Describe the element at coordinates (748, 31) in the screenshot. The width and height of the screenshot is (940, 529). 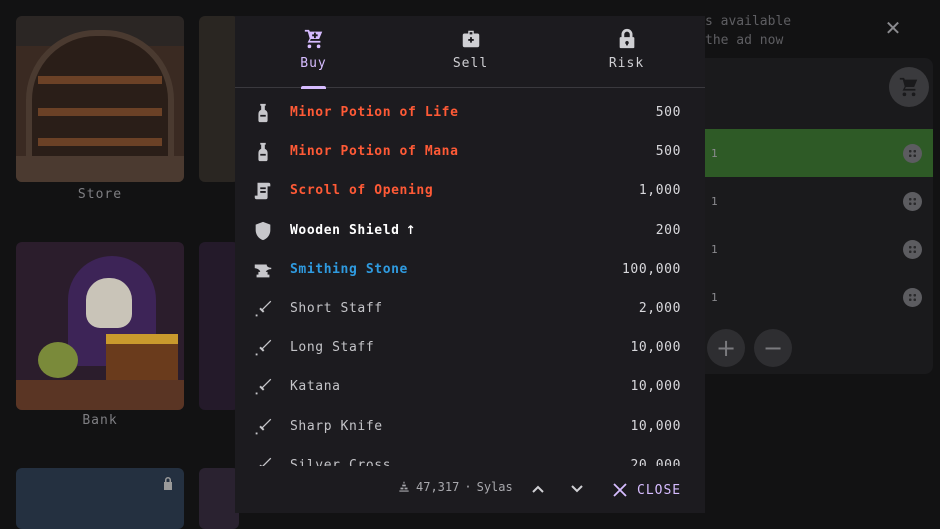
I see `ad-message: s available the ad now` at that location.